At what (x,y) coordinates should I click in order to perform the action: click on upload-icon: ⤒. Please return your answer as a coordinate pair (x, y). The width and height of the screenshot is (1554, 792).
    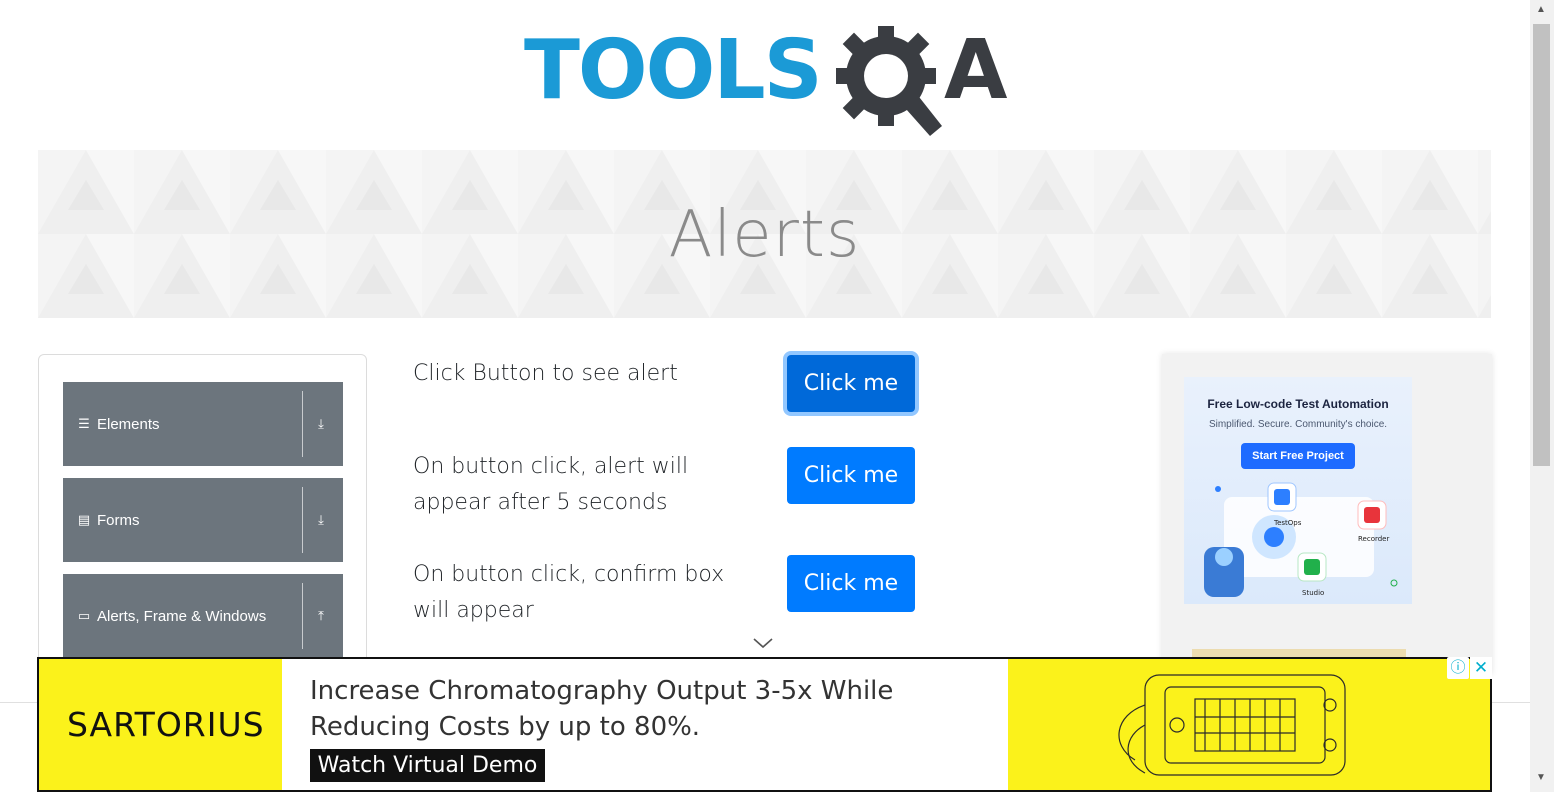
    Looking at the image, I should click on (321, 616).